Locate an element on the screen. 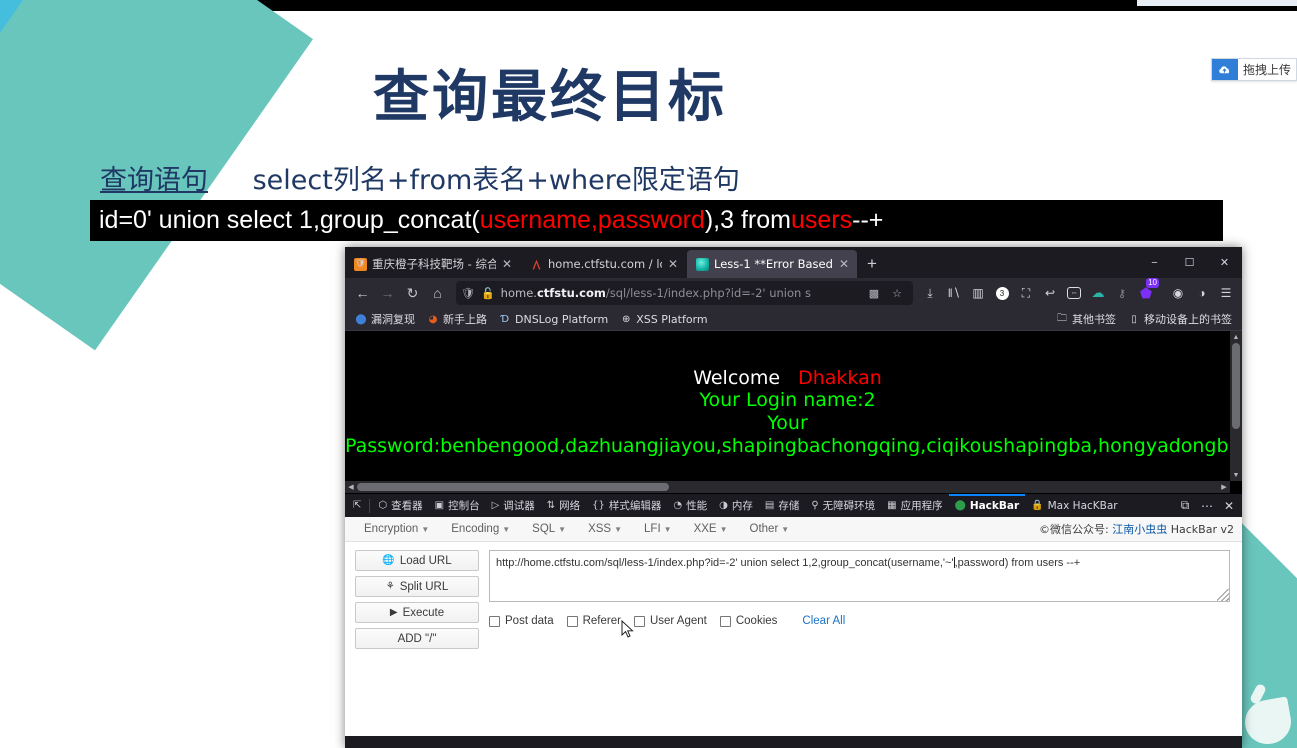 This screenshot has height=748, width=1297. execute-button: ▶ Execute is located at coordinates (417, 612).